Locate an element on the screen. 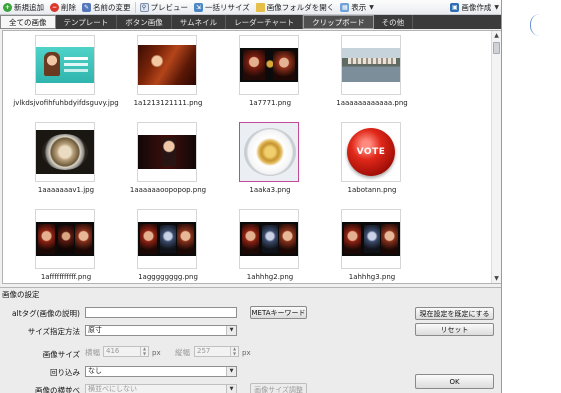  resize-image-button: 画像サイズ調整 is located at coordinates (278, 388).